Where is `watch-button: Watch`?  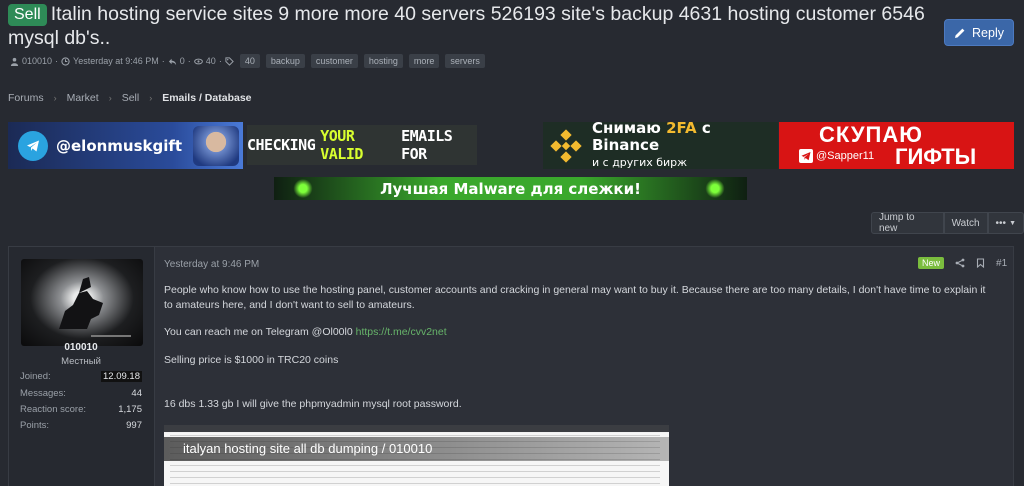
watch-button: Watch is located at coordinates (965, 223).